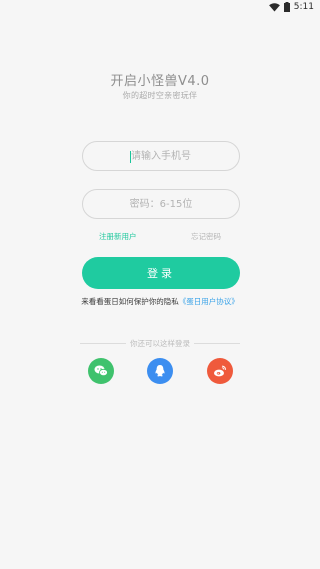 This screenshot has height=569, width=320. I want to click on wechat-login-button, so click(101, 371).